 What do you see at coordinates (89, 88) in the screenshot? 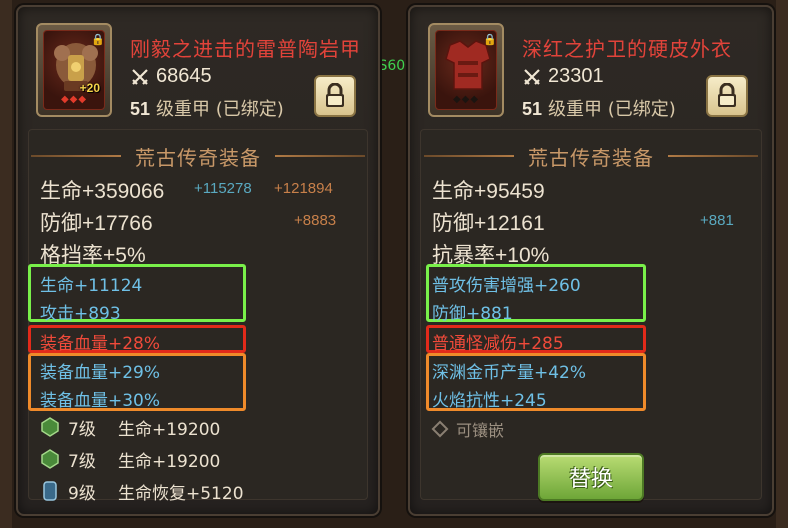
I see `enhance-badge: +20` at bounding box center [89, 88].